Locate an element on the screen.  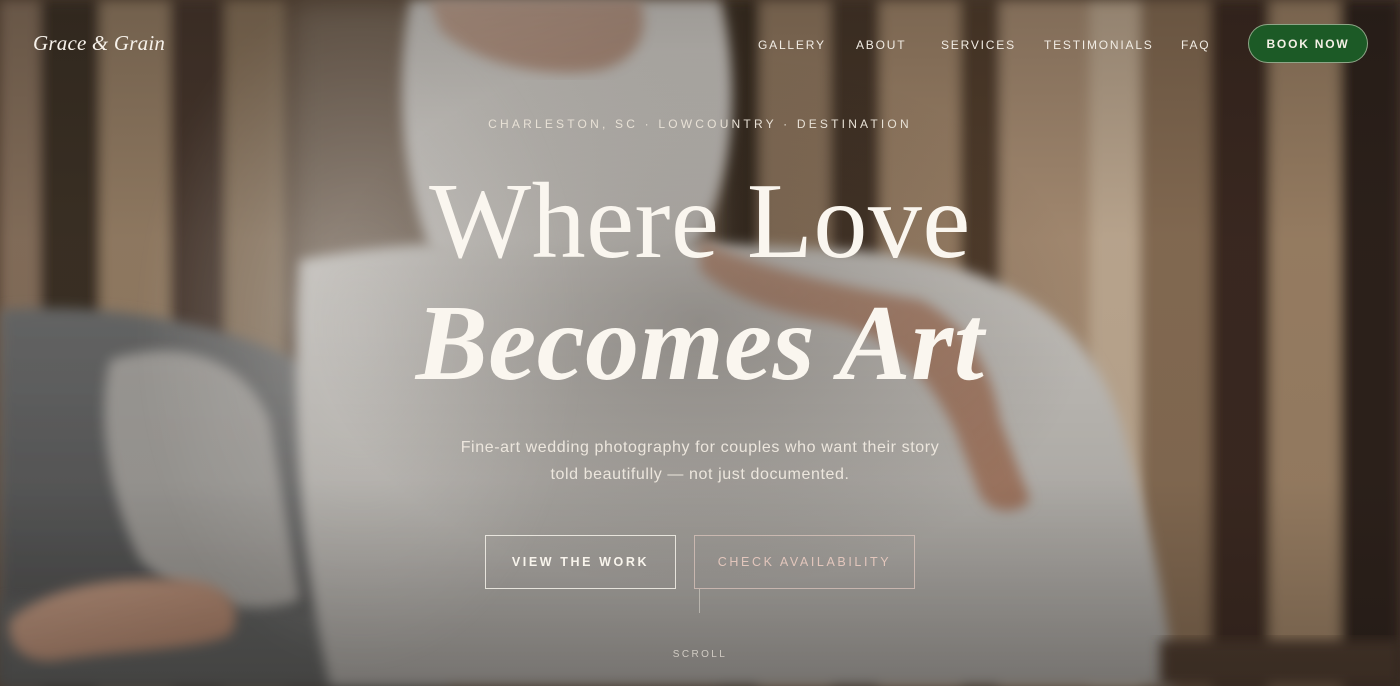
check-availability-button: CHECK AVAILABILITY is located at coordinates (804, 562).